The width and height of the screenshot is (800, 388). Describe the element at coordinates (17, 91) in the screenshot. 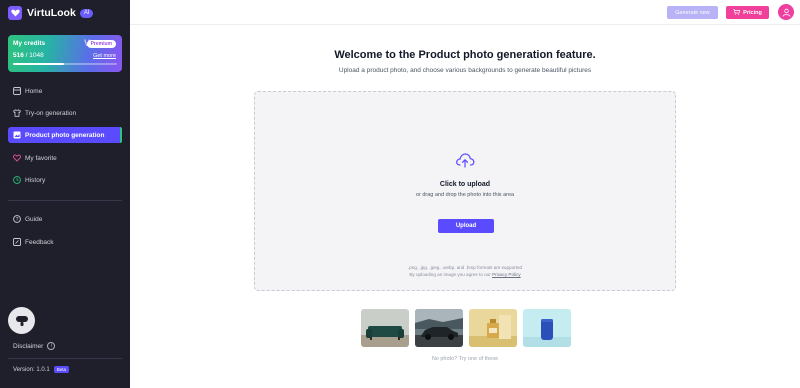

I see `home-icon` at that location.